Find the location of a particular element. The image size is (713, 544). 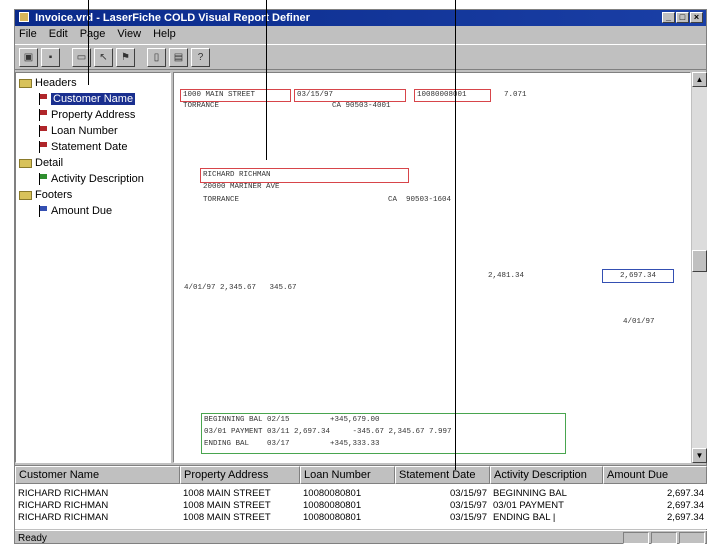

col-amount-due: Amount Due is located at coordinates (655, 475).